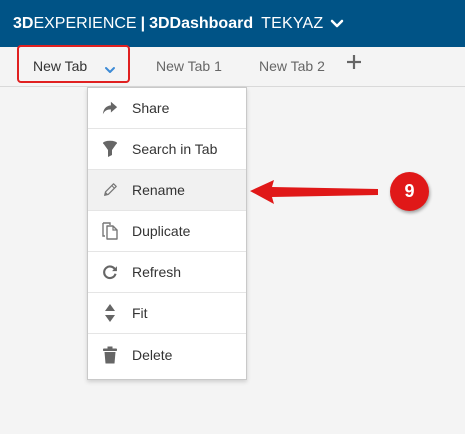 This screenshot has height=434, width=465. Describe the element at coordinates (23, 23) in the screenshot. I see `brand-3d: 3D` at that location.